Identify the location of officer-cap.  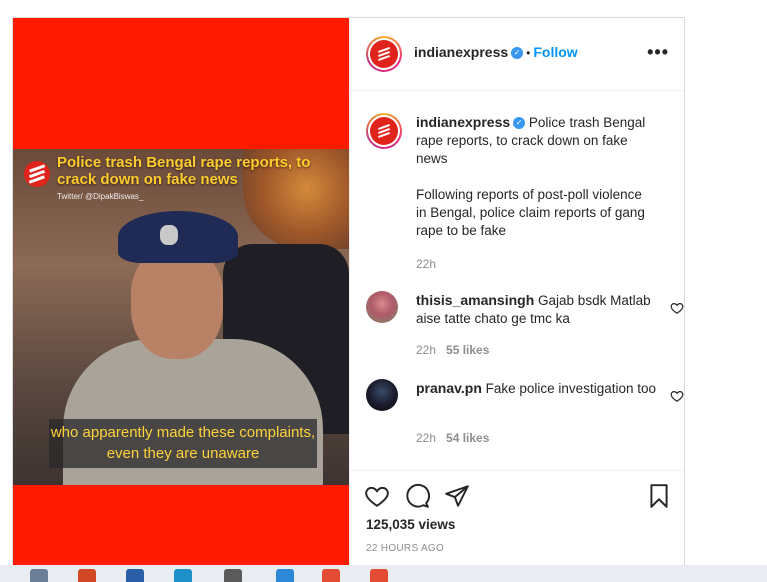
(178, 237).